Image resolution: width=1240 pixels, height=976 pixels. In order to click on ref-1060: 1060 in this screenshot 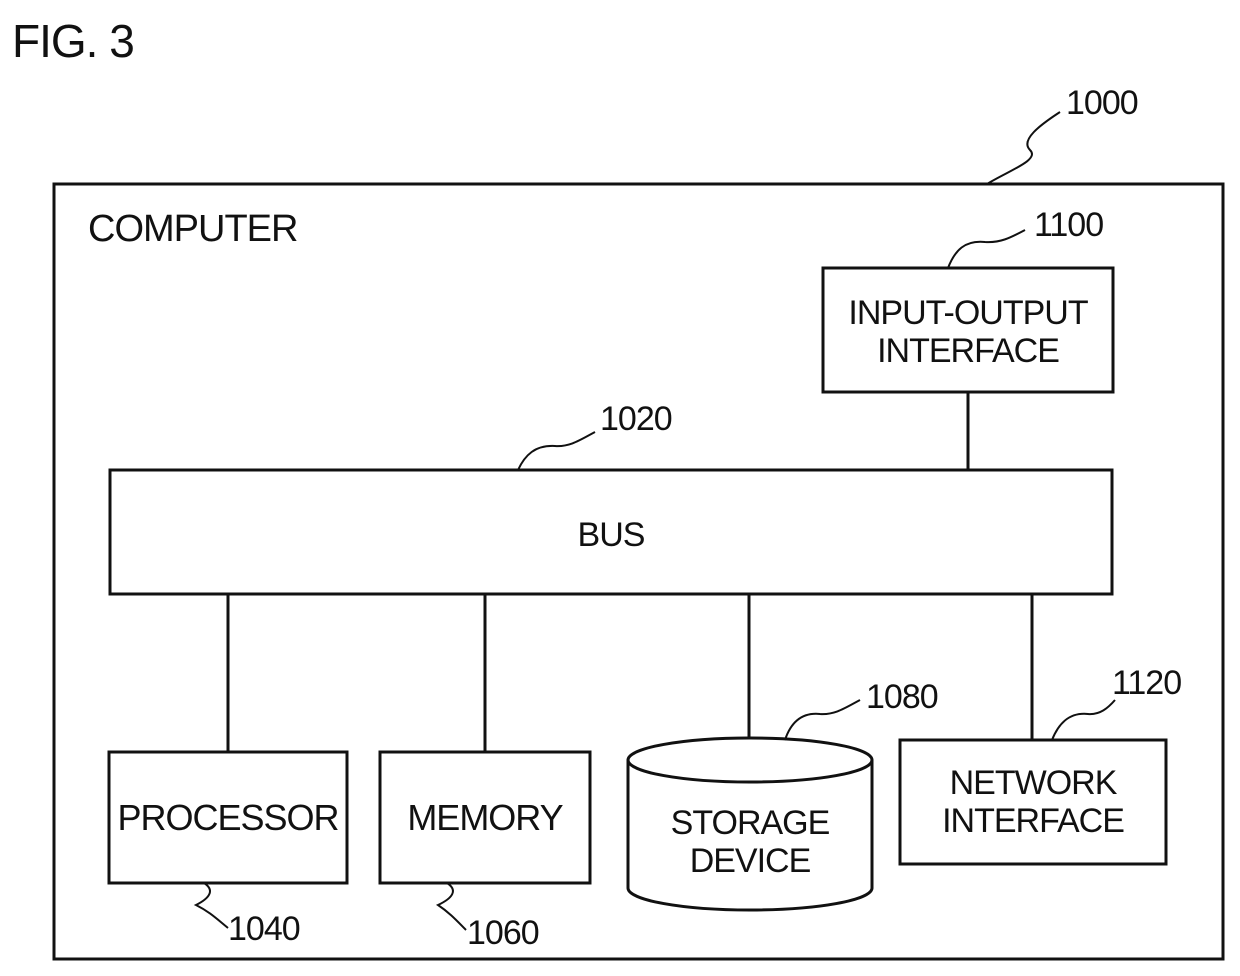, I will do `click(503, 933)`.